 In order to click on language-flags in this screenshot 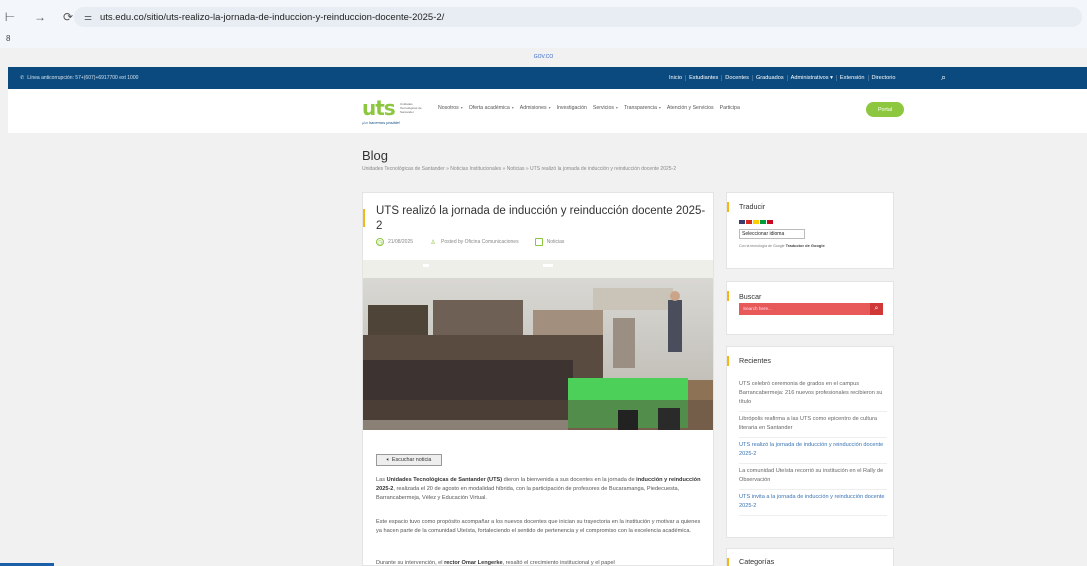, I will do `click(756, 222)`.